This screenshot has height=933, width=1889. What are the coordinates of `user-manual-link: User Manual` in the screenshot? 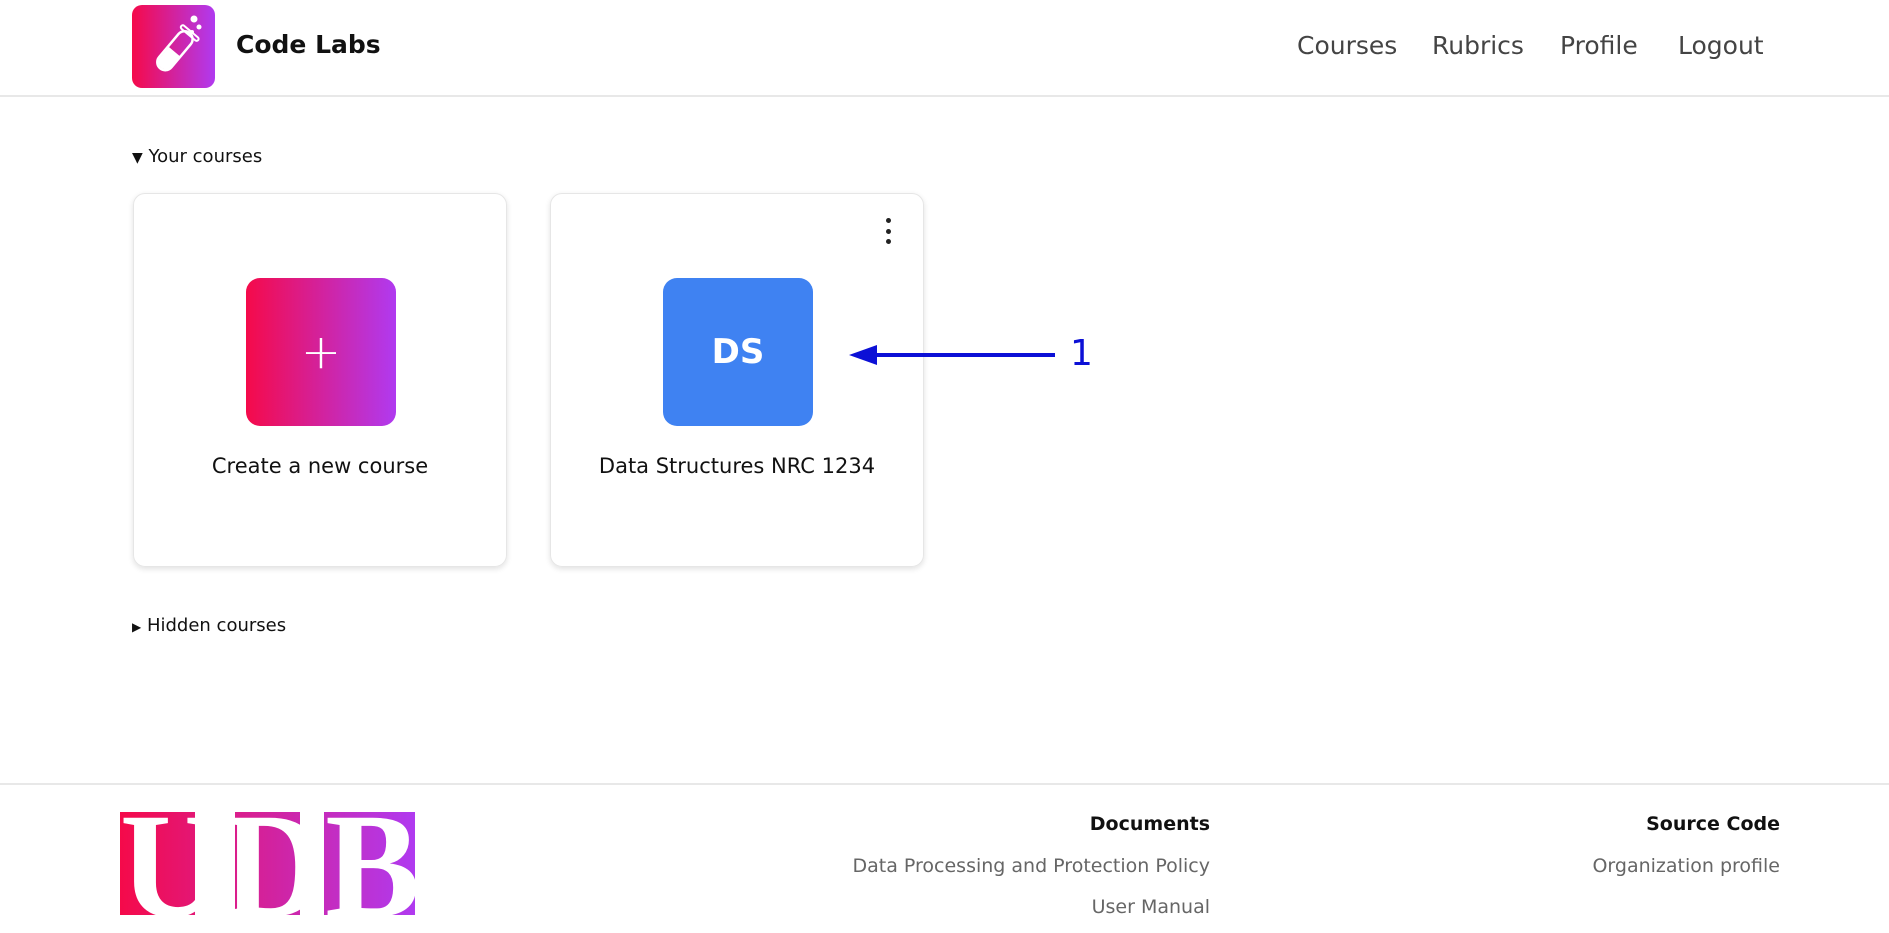 It's located at (1151, 907).